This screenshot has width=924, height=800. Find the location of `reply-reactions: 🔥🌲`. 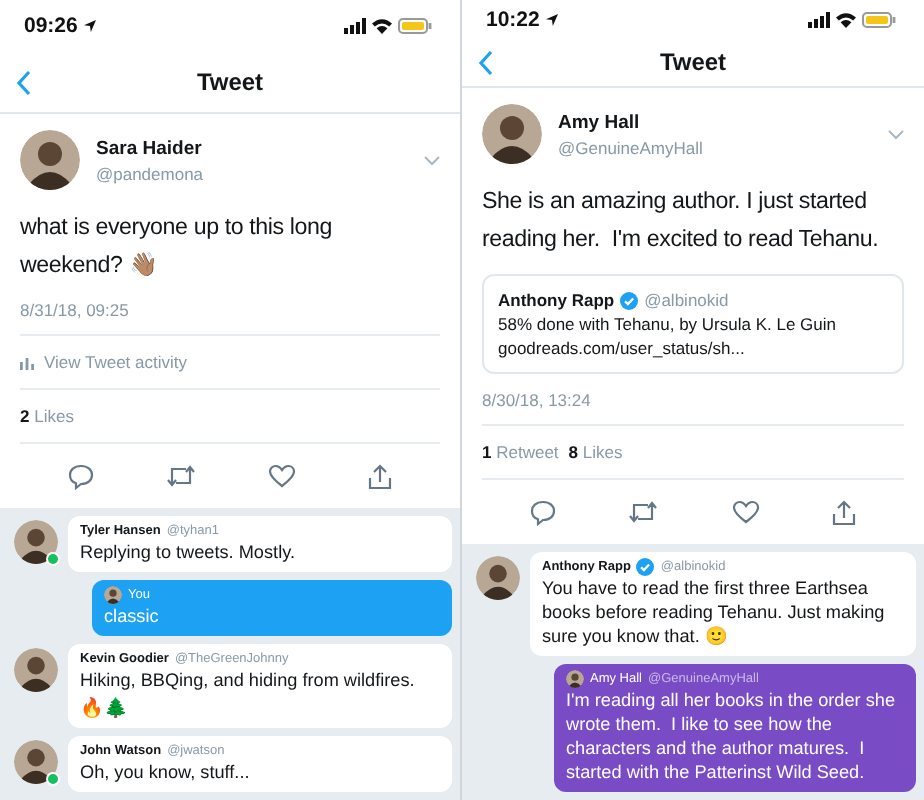

reply-reactions: 🔥🌲 is located at coordinates (105, 708).